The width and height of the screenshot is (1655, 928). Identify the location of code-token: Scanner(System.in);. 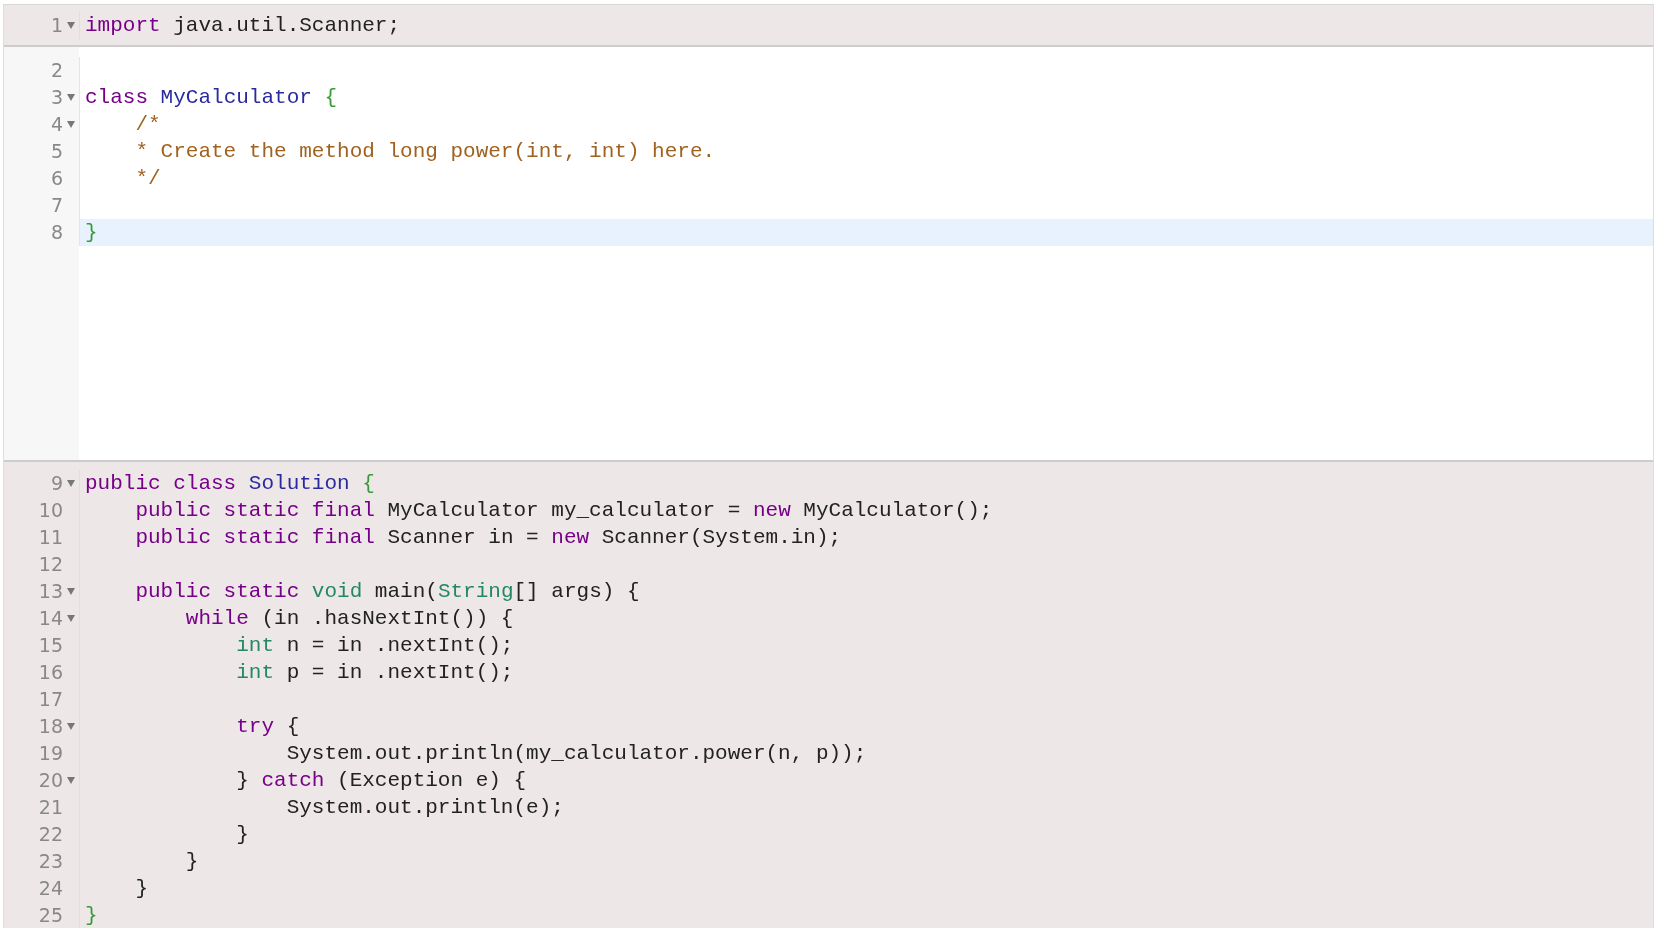
(721, 537).